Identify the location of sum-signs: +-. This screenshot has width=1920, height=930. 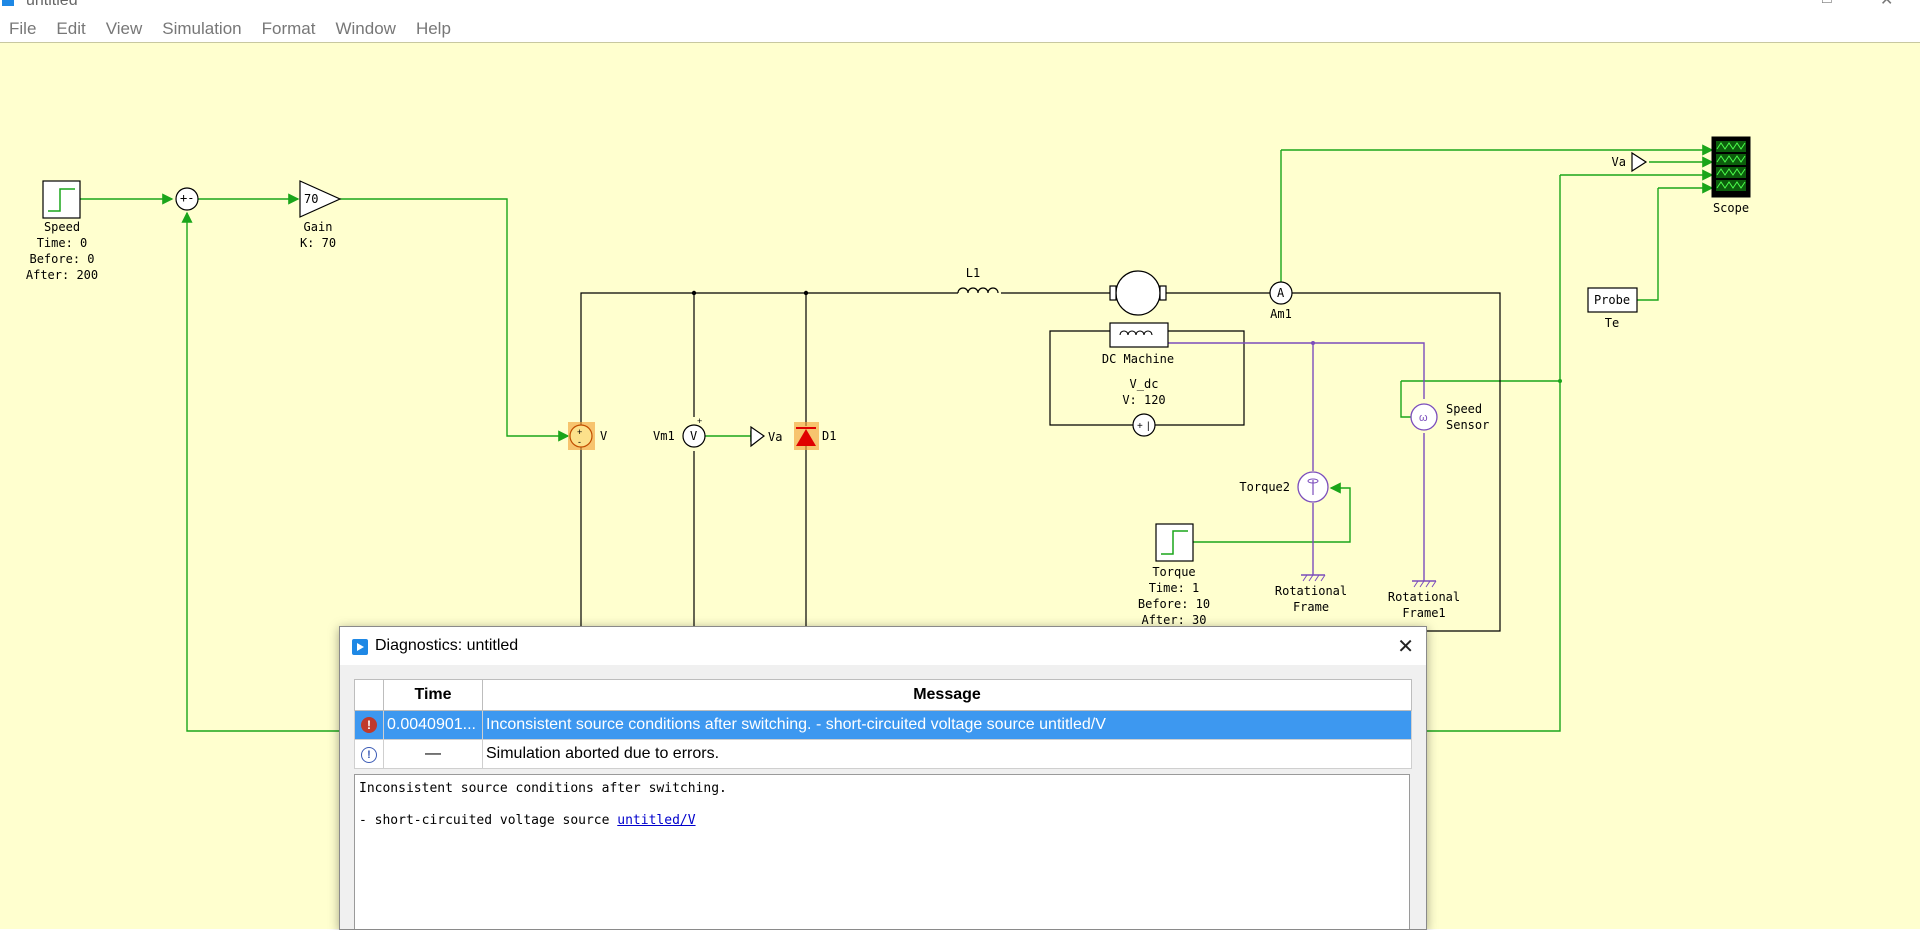
(187, 198).